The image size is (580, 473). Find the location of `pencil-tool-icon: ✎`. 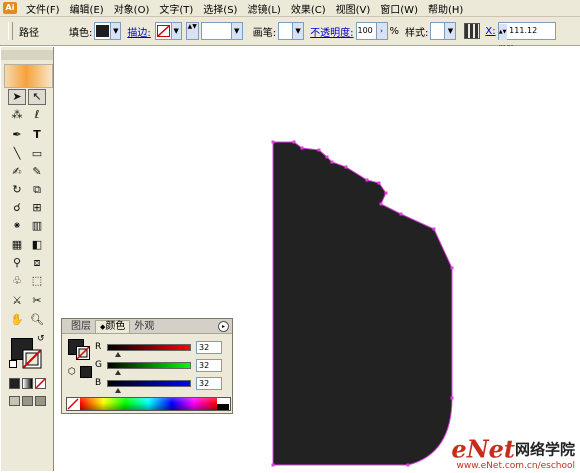

pencil-tool-icon: ✎ is located at coordinates (37, 172).